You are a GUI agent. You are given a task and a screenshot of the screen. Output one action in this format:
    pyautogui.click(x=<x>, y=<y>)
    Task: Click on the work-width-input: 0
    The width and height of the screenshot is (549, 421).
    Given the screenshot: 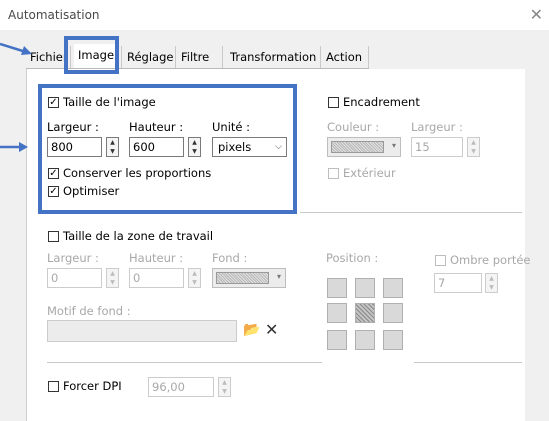 What is the action you would take?
    pyautogui.click(x=74, y=278)
    